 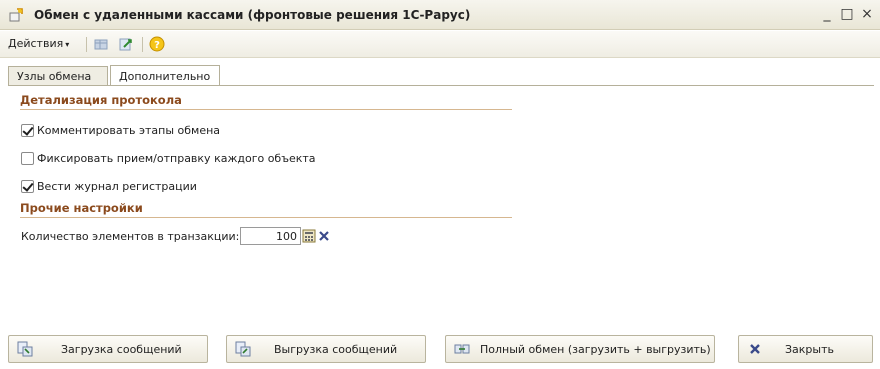 I want to click on load-messages-icon, so click(x=25, y=349).